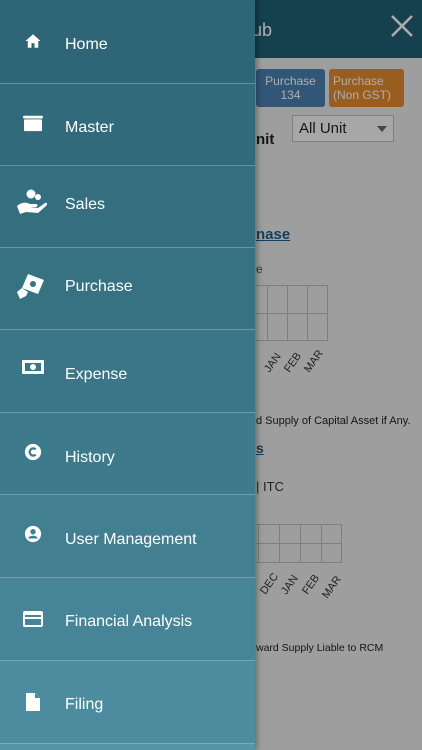 The height and width of the screenshot is (750, 422). I want to click on banknote-icon, so click(33, 367).